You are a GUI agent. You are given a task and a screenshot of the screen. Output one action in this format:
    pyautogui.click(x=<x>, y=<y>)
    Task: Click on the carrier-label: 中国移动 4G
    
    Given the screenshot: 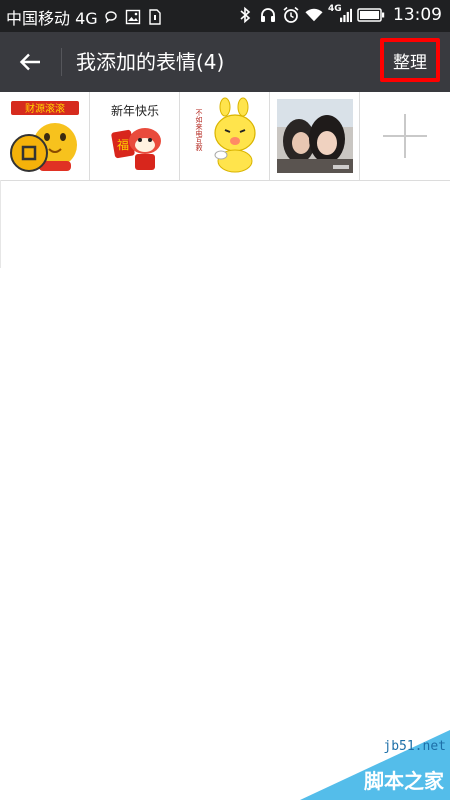 What is the action you would take?
    pyautogui.click(x=52, y=18)
    